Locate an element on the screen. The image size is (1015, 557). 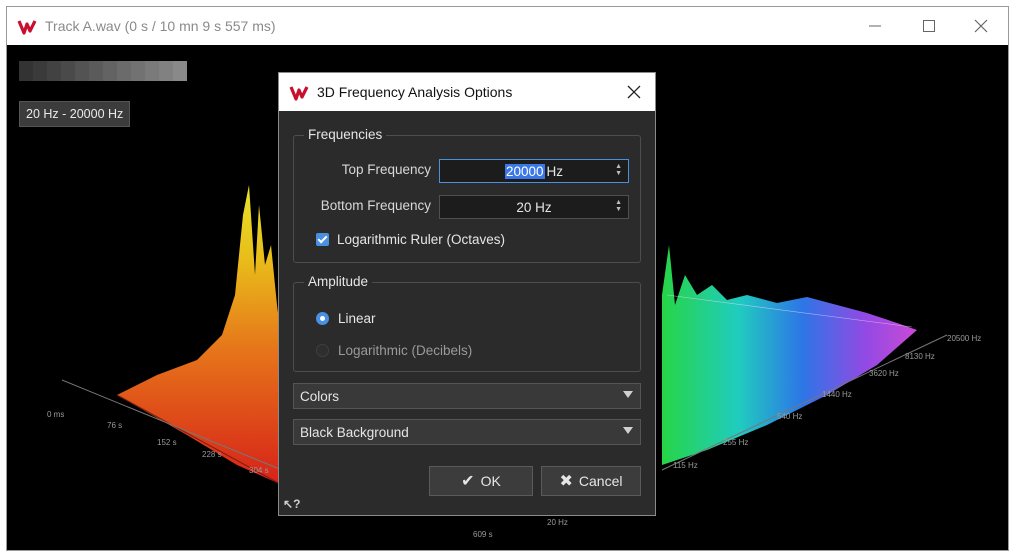
dialog-close-button is located at coordinates (634, 92).